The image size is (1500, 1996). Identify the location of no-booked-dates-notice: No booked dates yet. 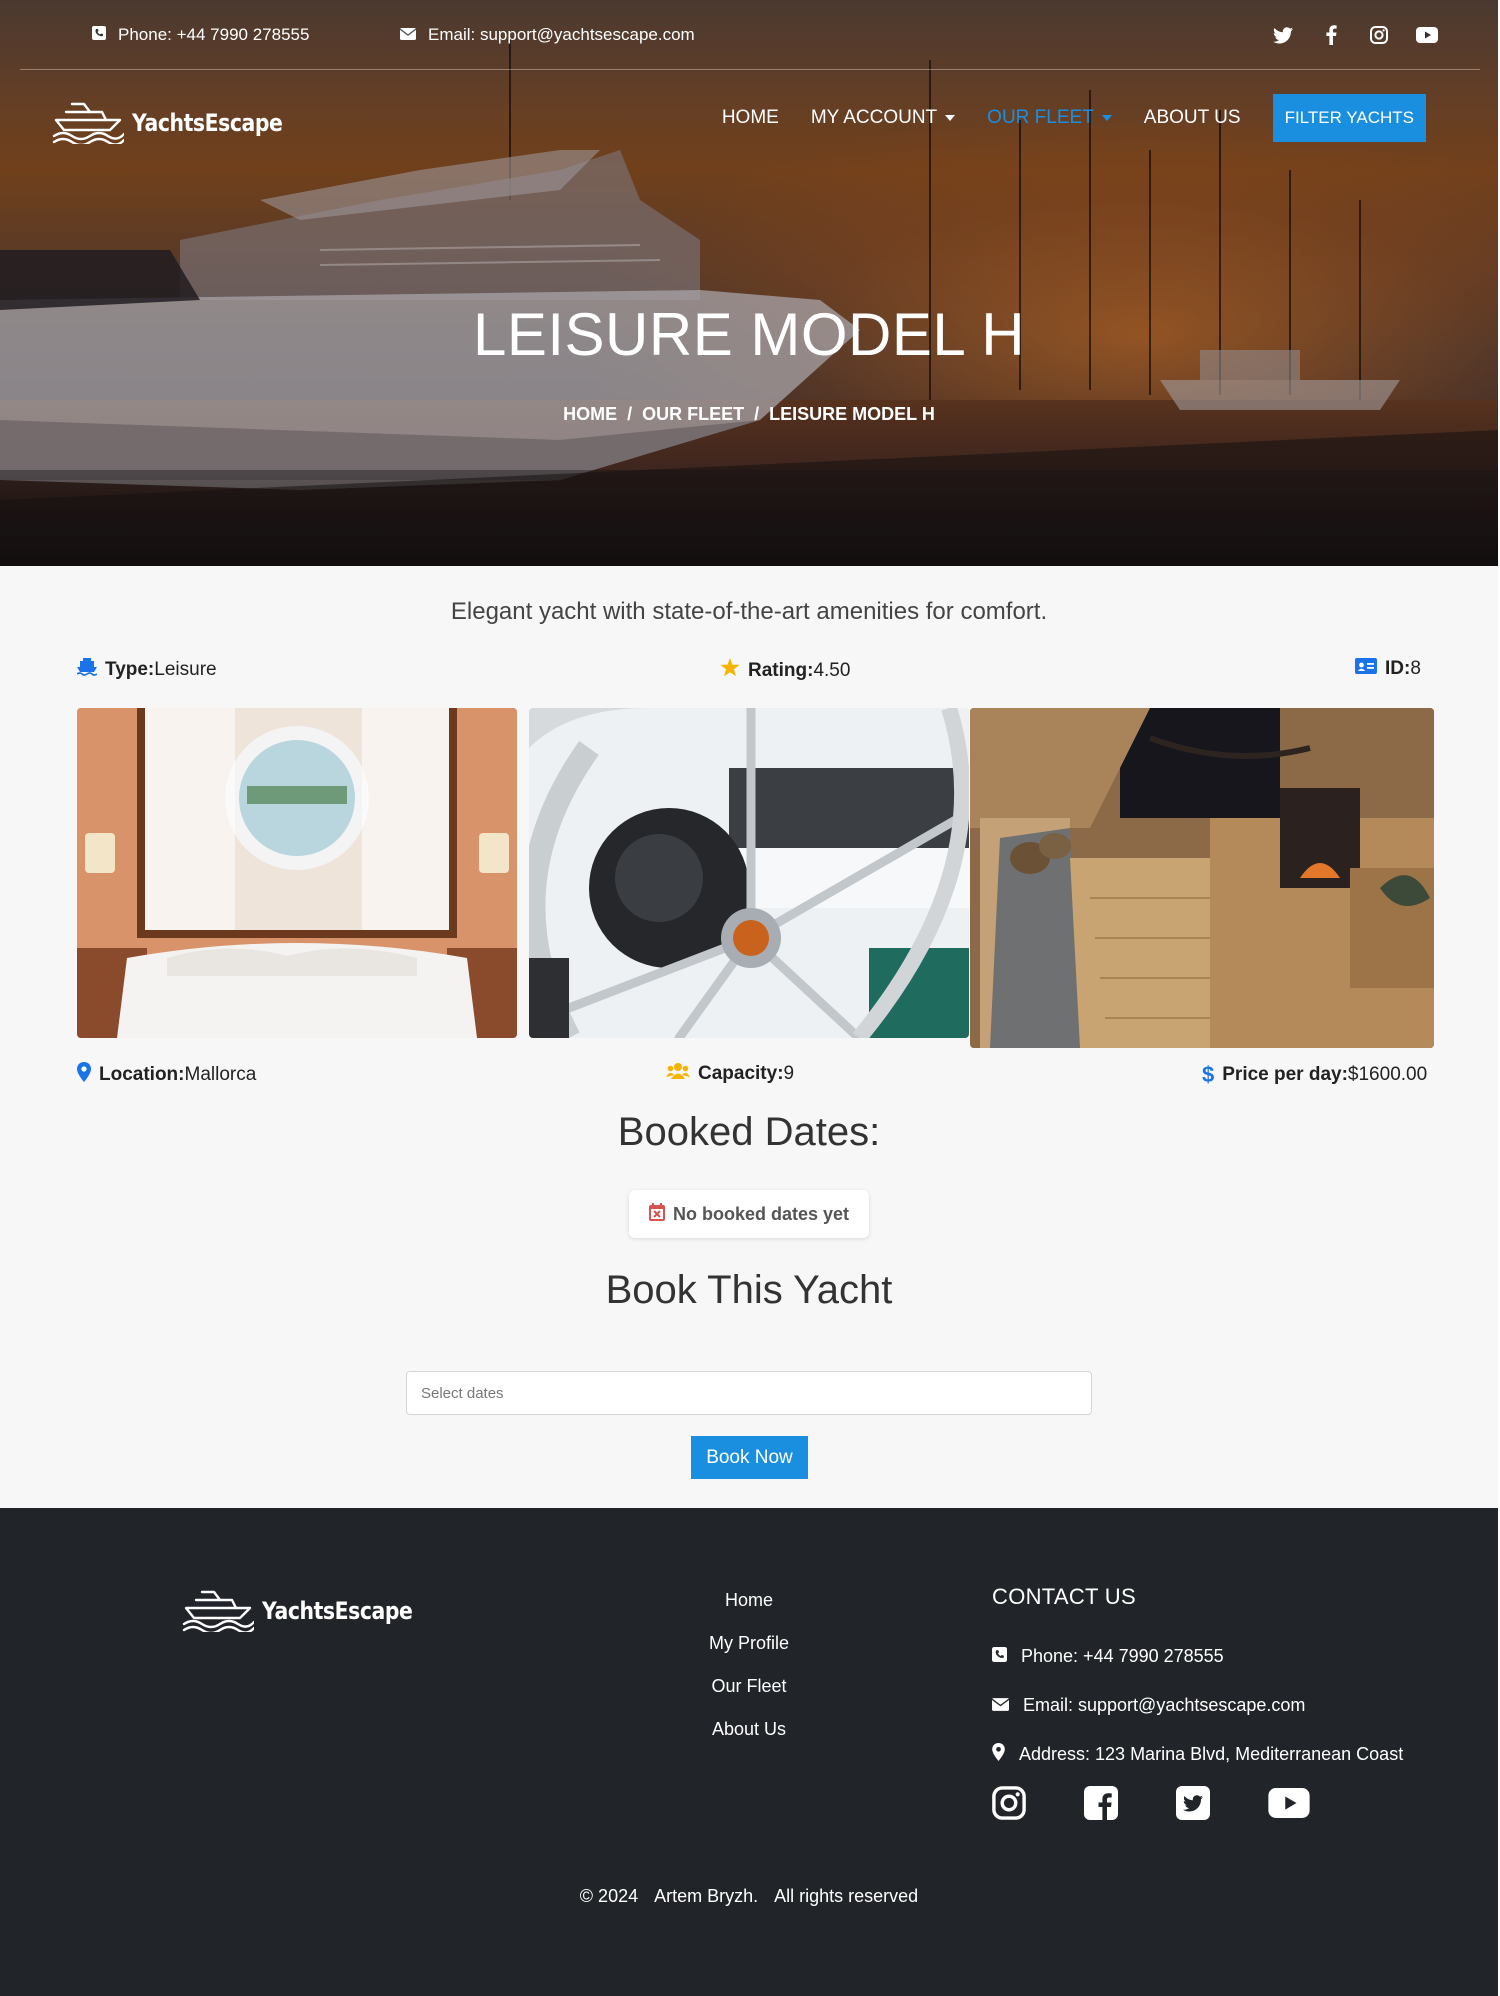
(749, 1214).